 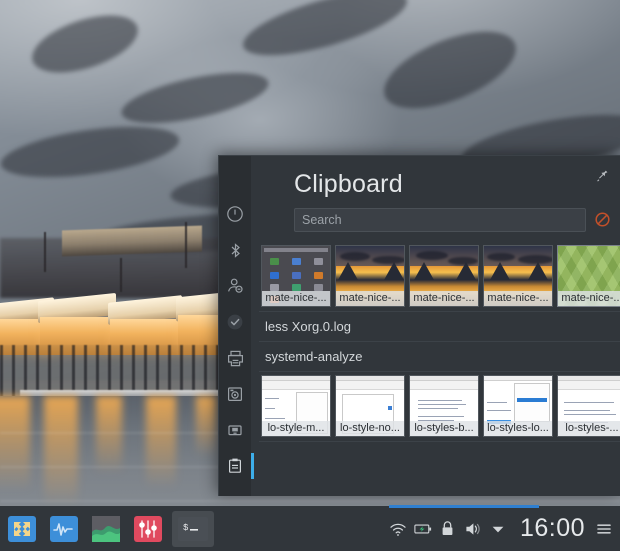 I want to click on clear-history-icon, so click(x=603, y=220).